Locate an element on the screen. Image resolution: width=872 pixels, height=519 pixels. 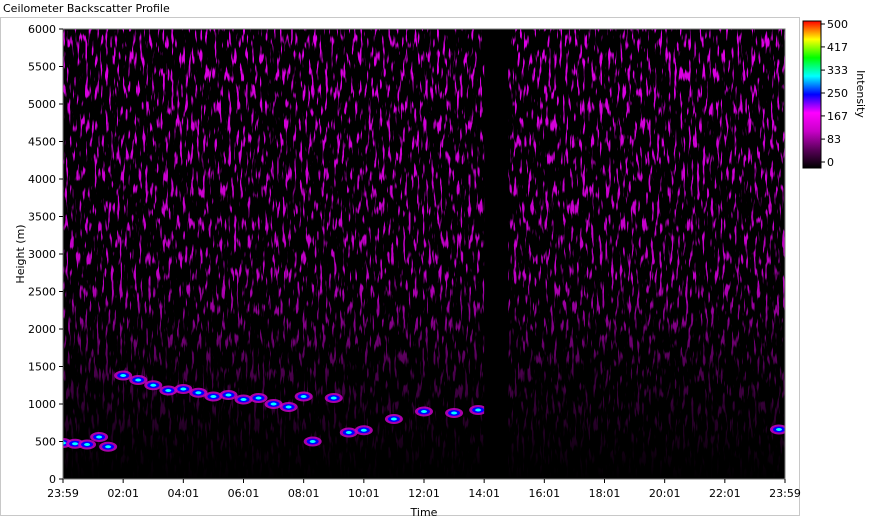
x-tick-label: 06:01 is located at coordinates (244, 493).